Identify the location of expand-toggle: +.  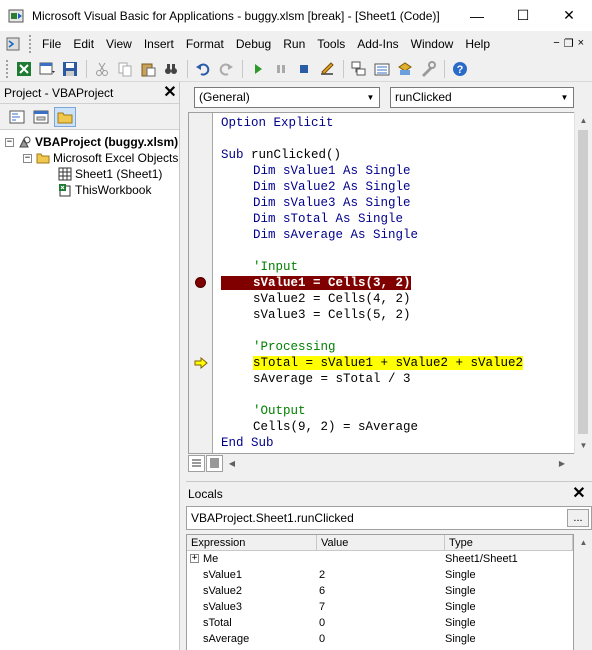
(194, 558).